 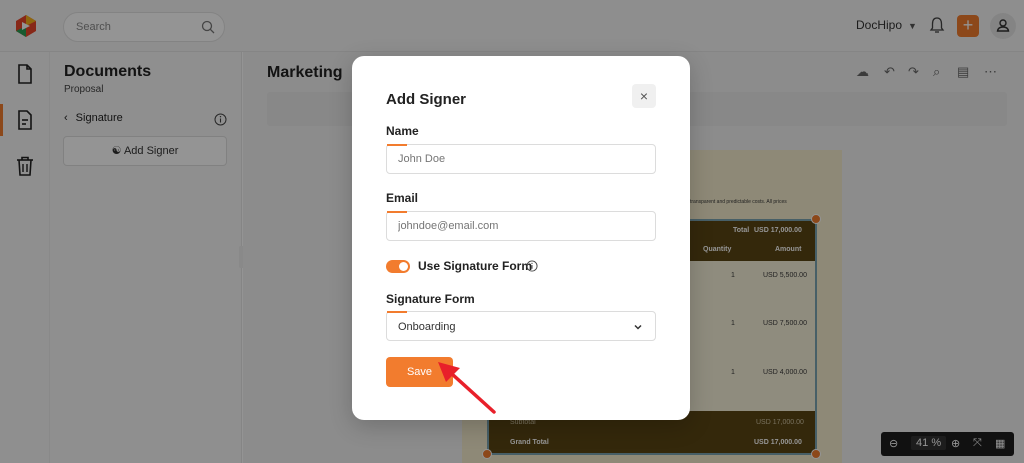 I want to click on name-input-accent, so click(x=397, y=145).